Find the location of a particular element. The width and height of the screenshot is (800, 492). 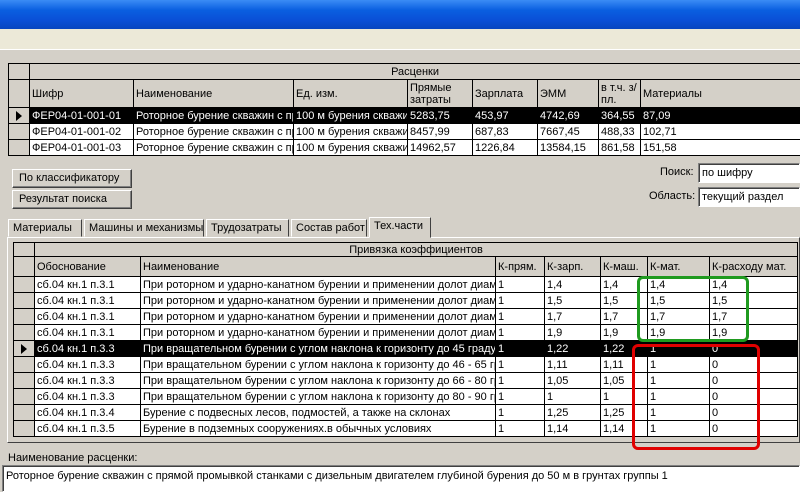

tab-3: Состав работ is located at coordinates (329, 228).